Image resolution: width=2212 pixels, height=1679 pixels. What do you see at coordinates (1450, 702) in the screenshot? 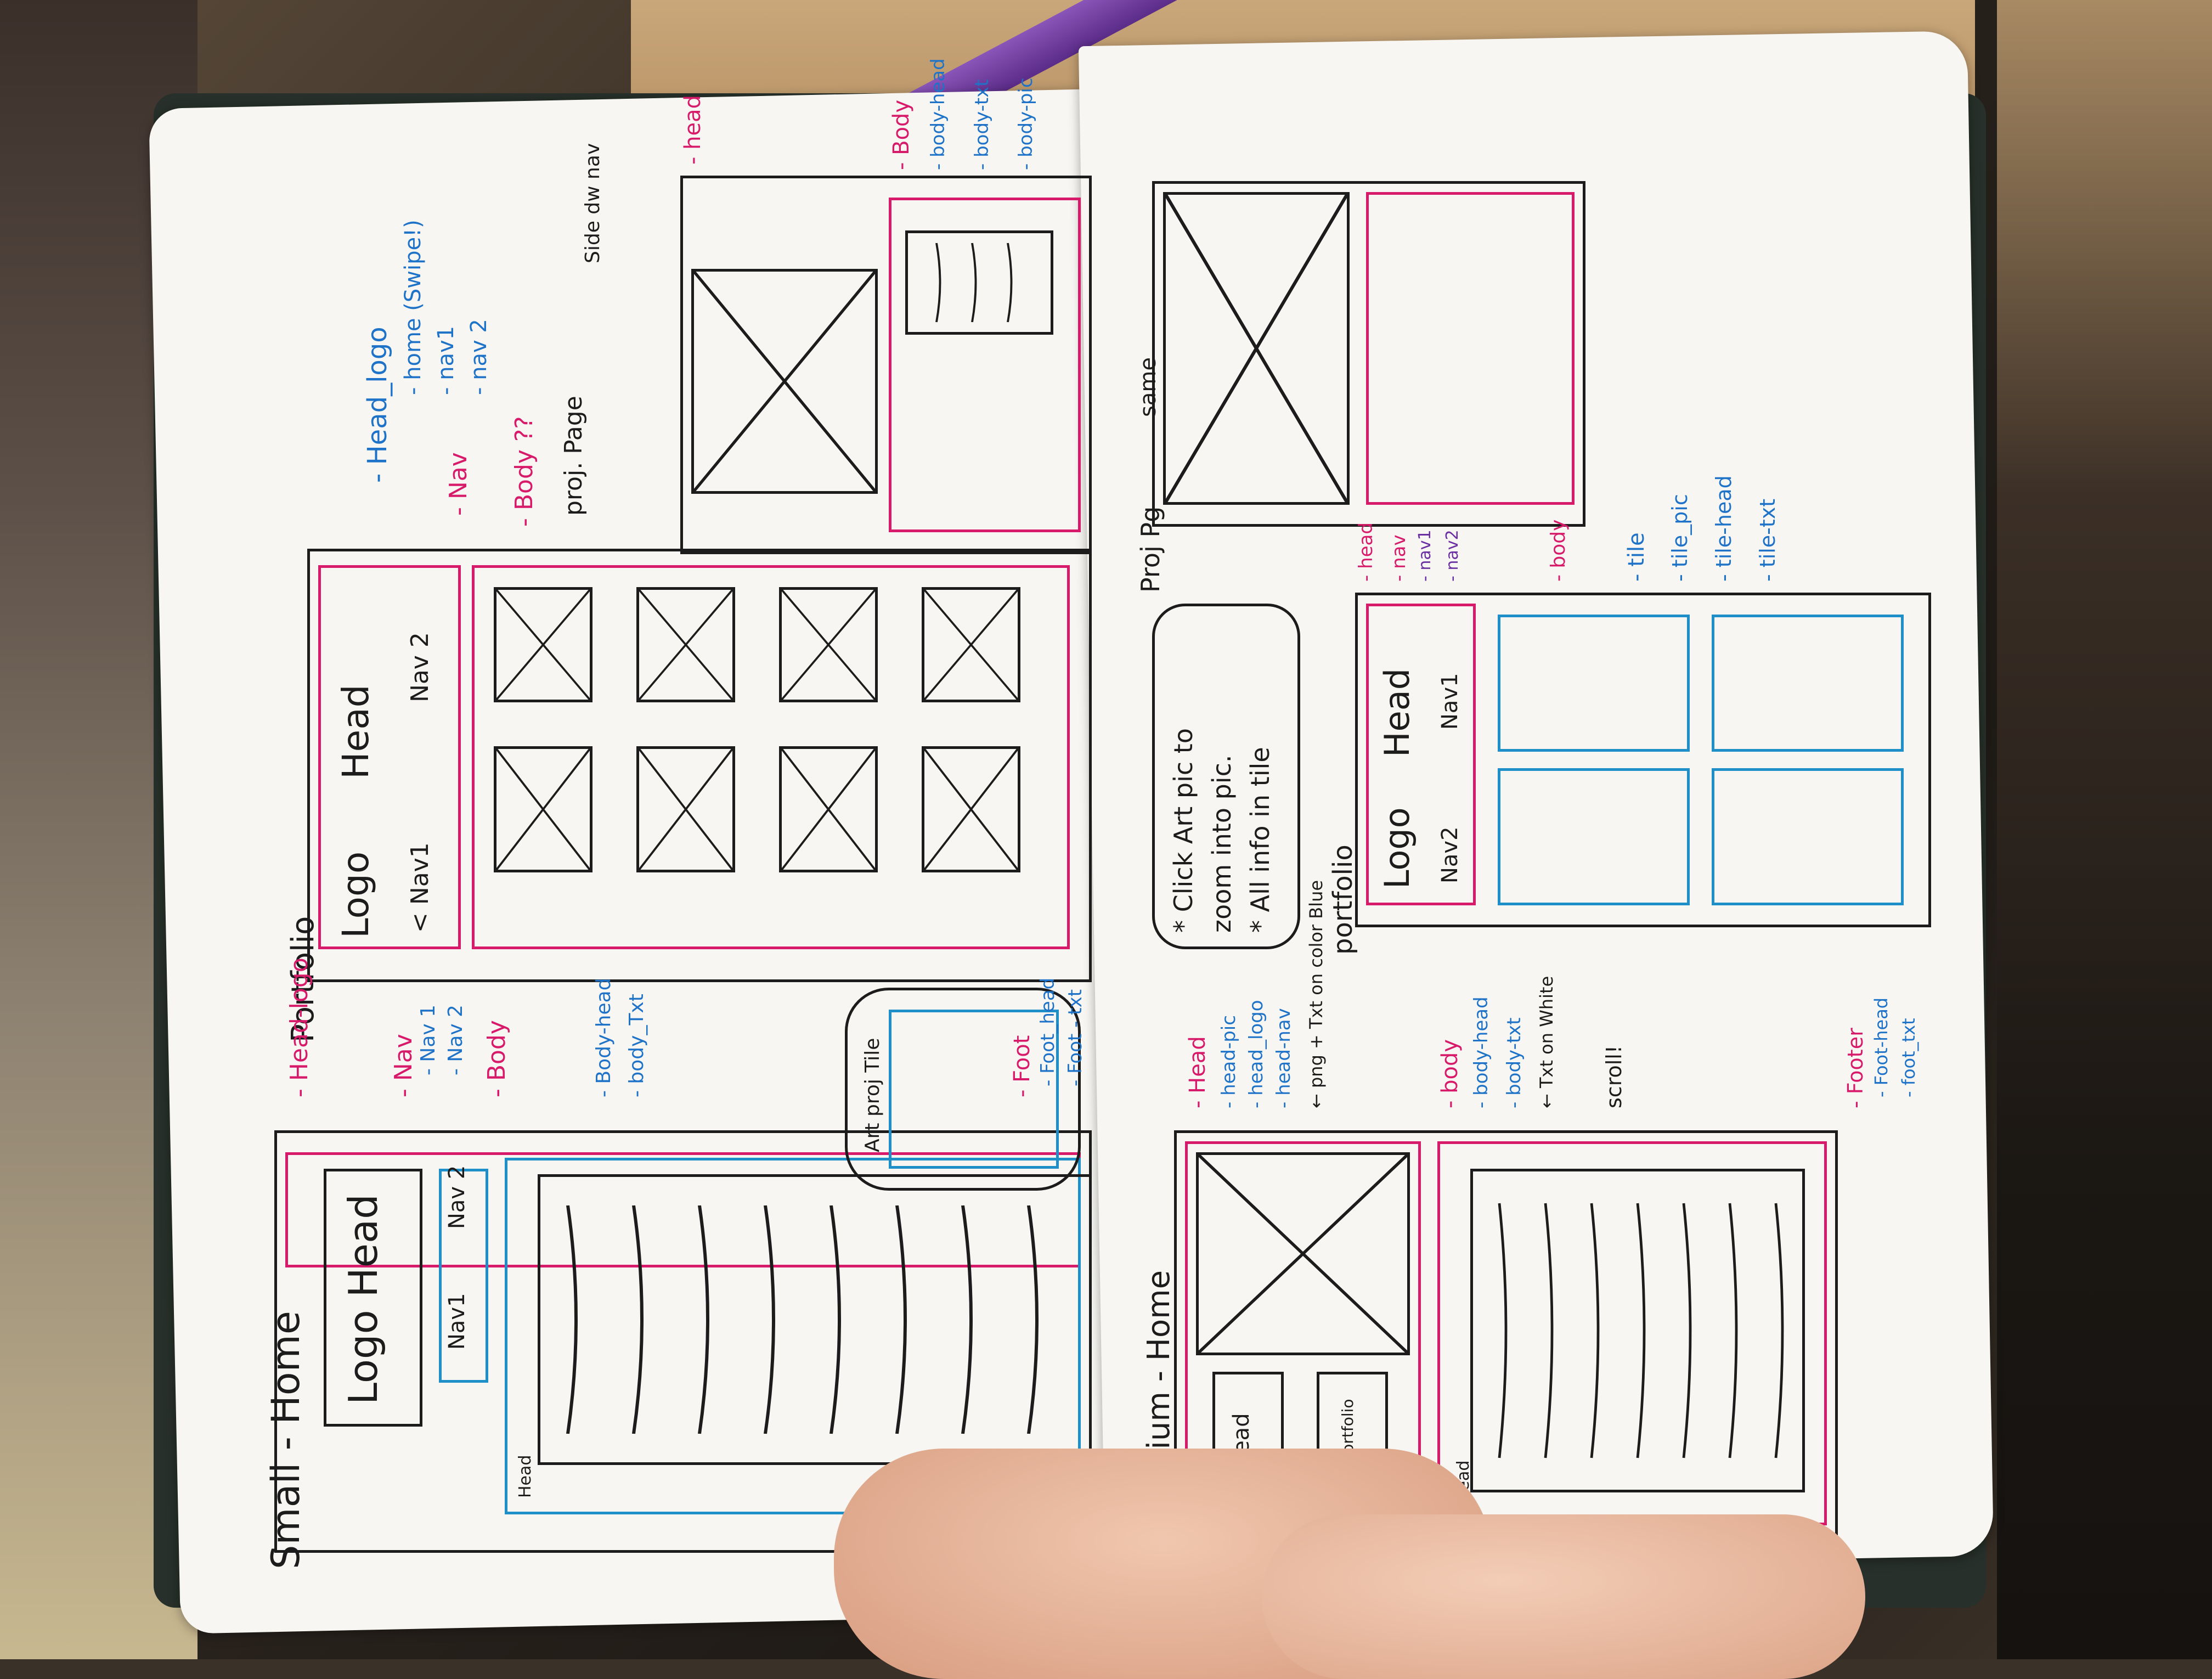
I see `right-portfolio-nav1: Nav1` at bounding box center [1450, 702].